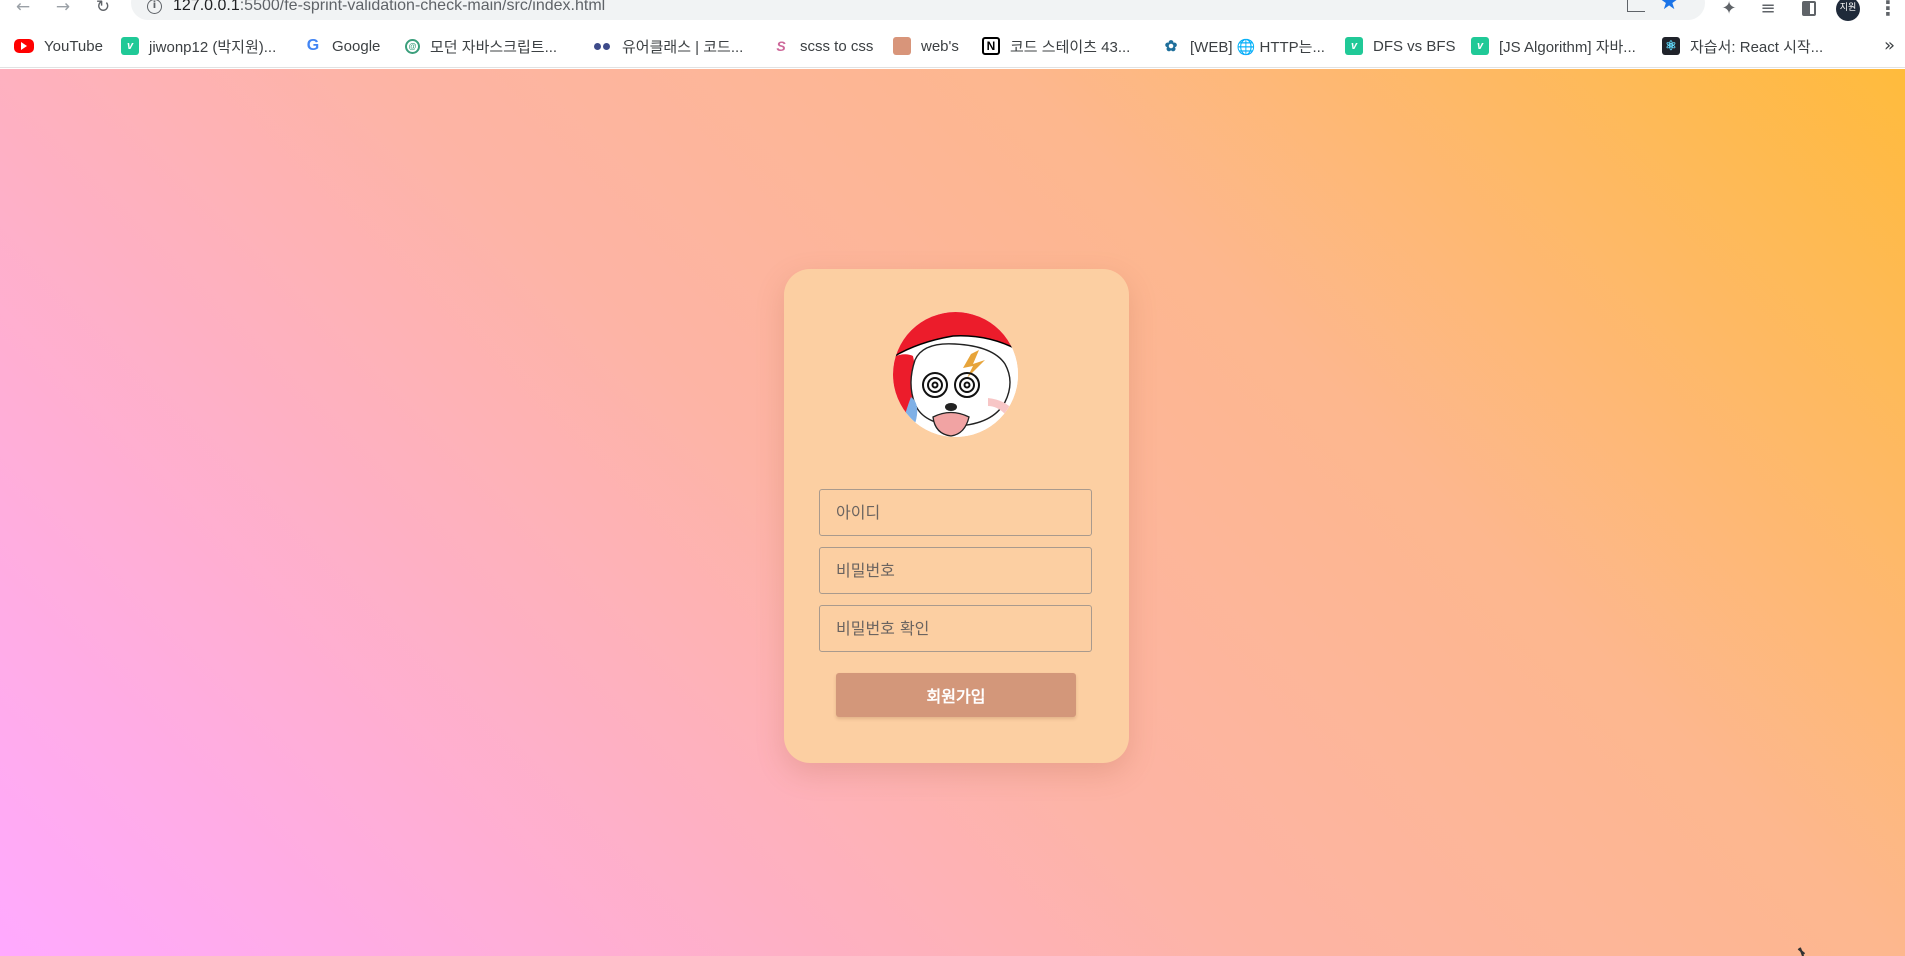 This screenshot has height=956, width=1905. What do you see at coordinates (601, 46) in the screenshot?
I see `urclass-icon` at bounding box center [601, 46].